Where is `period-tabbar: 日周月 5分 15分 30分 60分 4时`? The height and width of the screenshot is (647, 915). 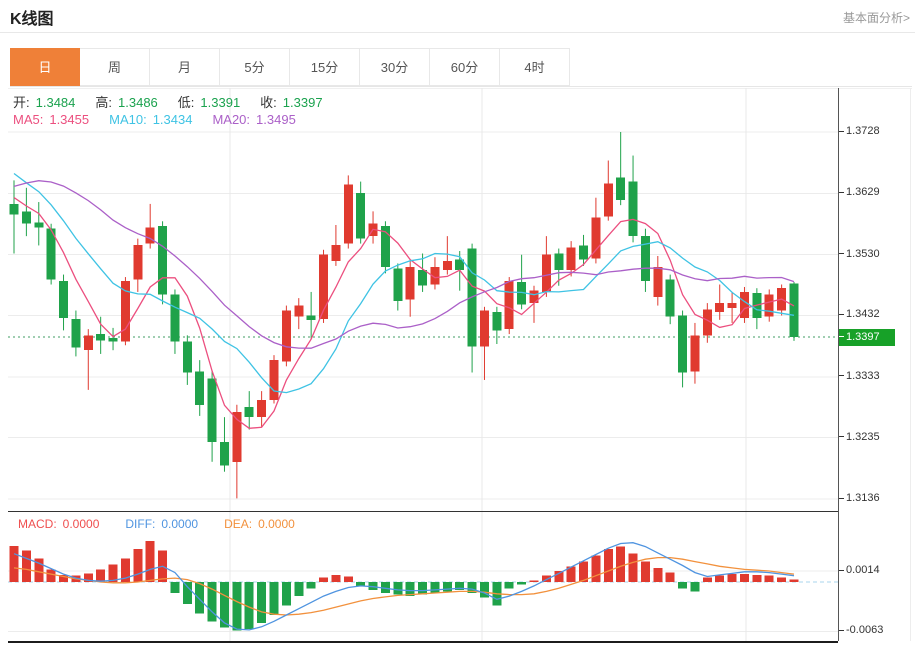
period-tabbar: 日周月 5分 15分 30分 60分 4时 is located at coordinates (461, 67).